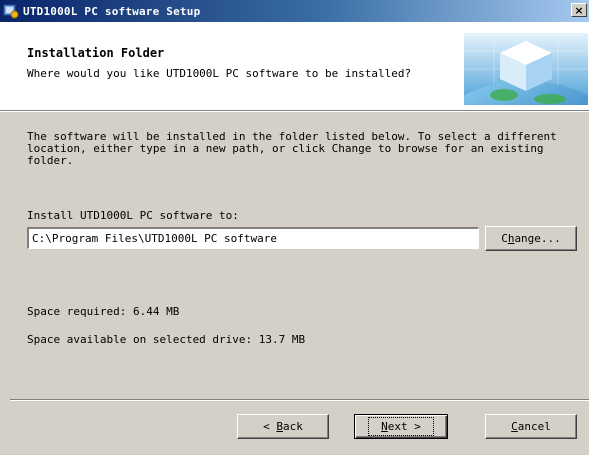 This screenshot has height=455, width=589. Describe the element at coordinates (112, 11) in the screenshot. I see `window-title: UTD1000L PC software Setup` at that location.